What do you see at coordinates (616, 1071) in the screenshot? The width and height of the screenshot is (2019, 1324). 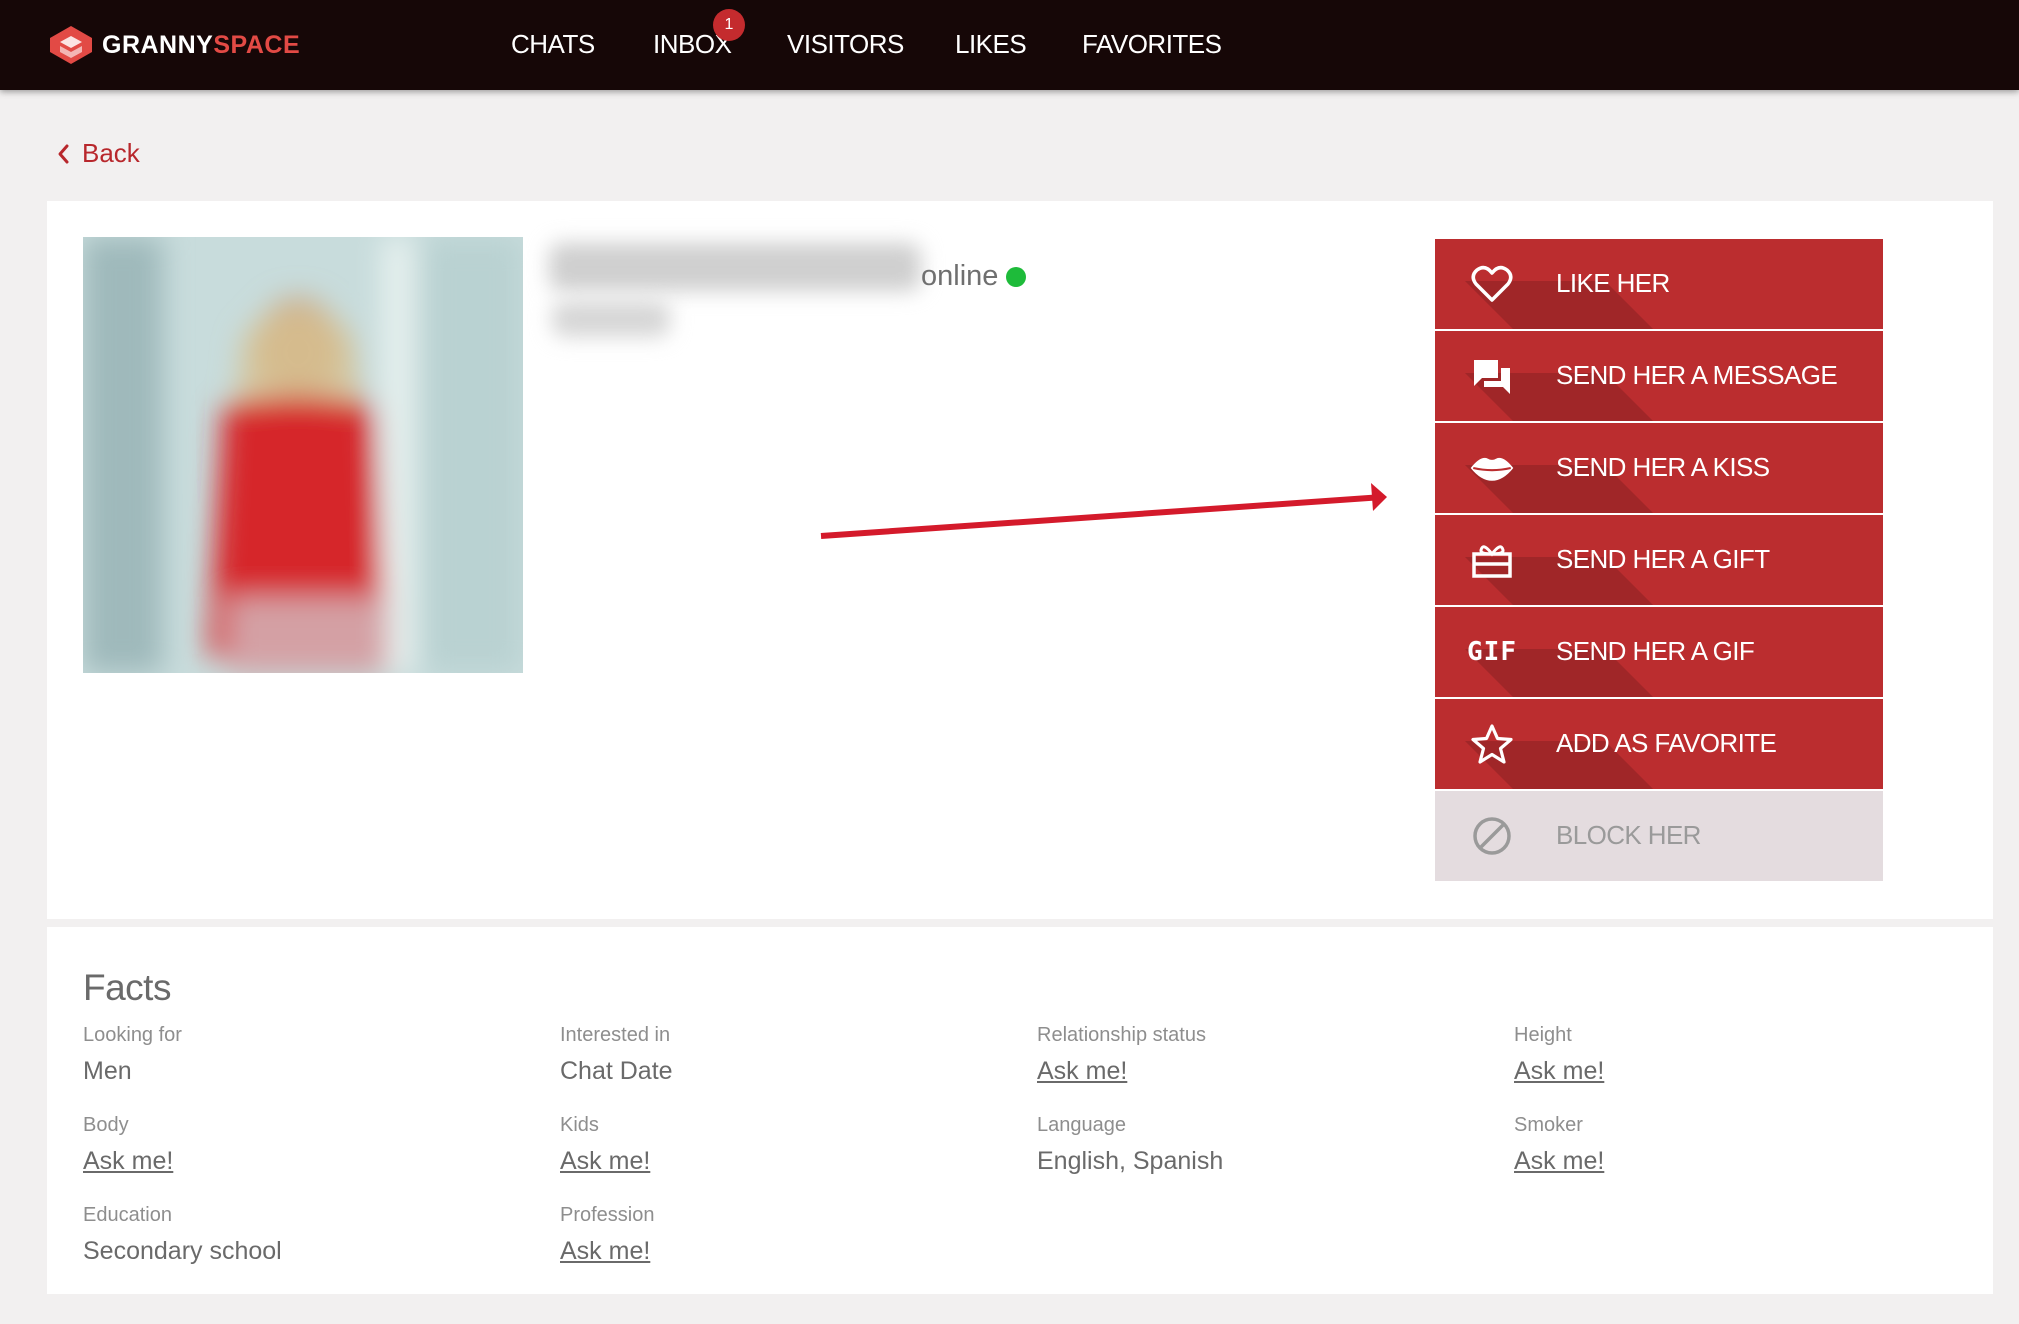 I see `fact-value: Chat Date` at bounding box center [616, 1071].